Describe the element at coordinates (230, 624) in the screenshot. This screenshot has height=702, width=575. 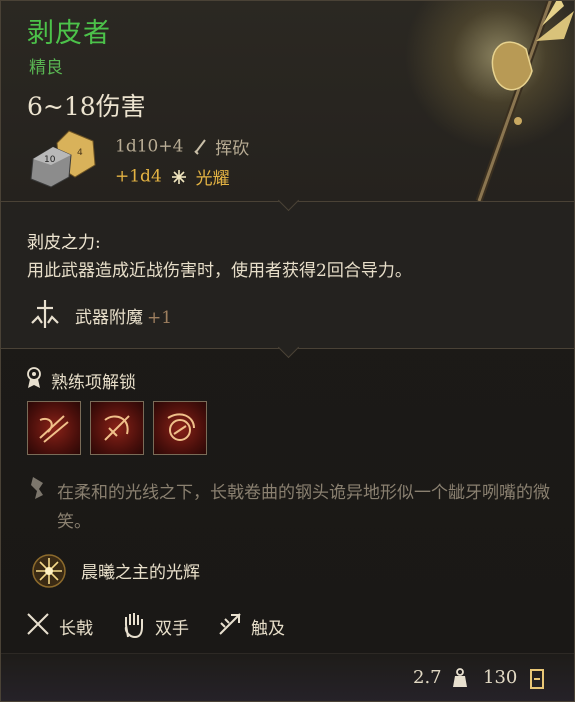
I see `reach-icon` at that location.